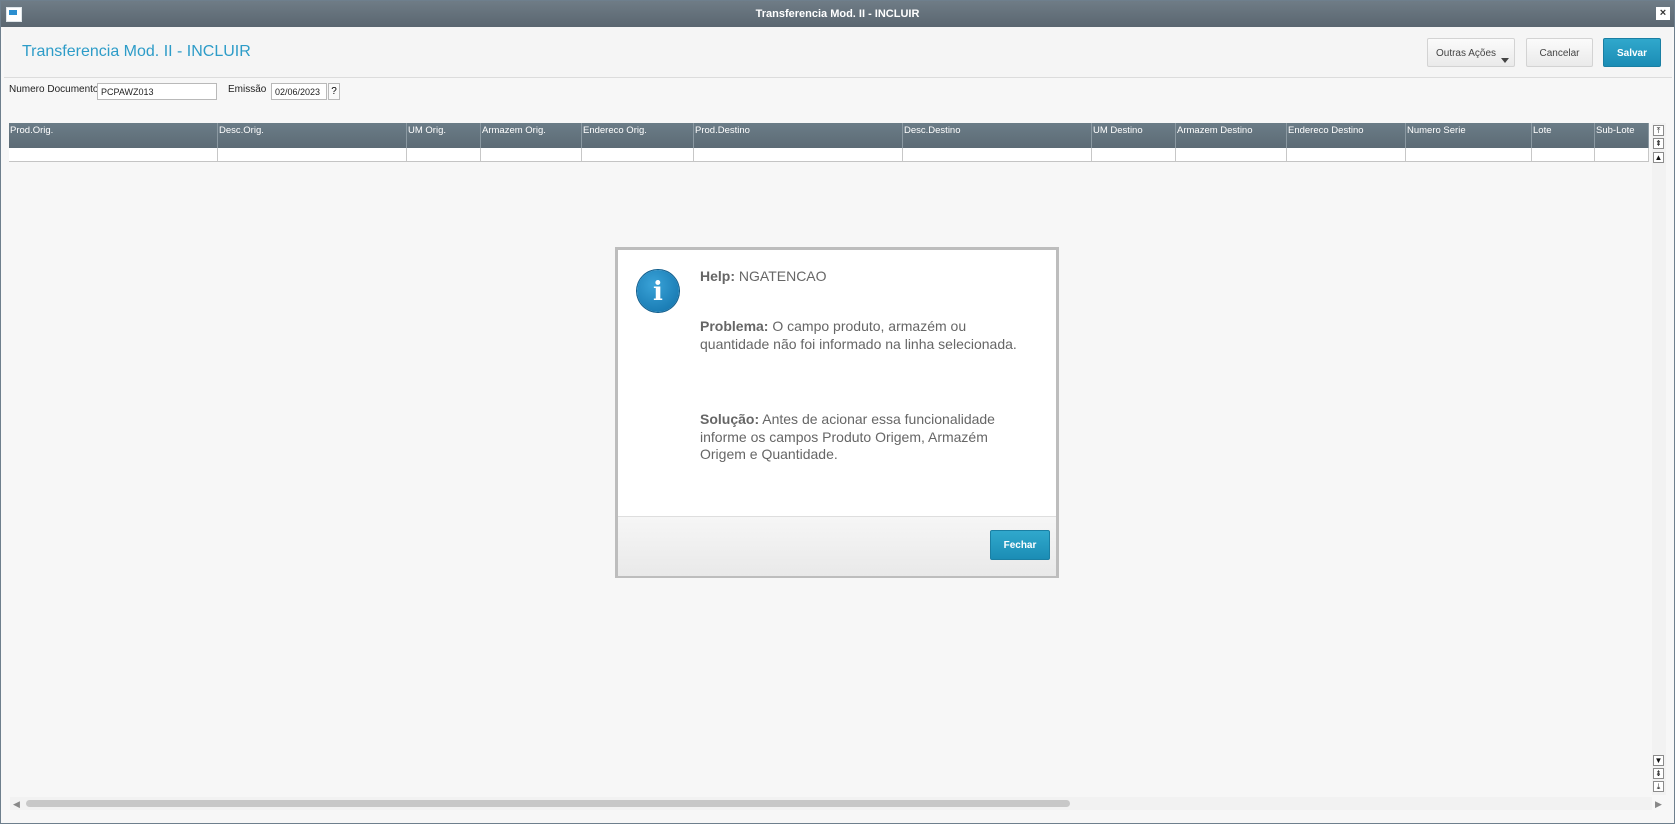 The height and width of the screenshot is (824, 1675). What do you see at coordinates (247, 89) in the screenshot?
I see `emissao-label: Emissão` at bounding box center [247, 89].